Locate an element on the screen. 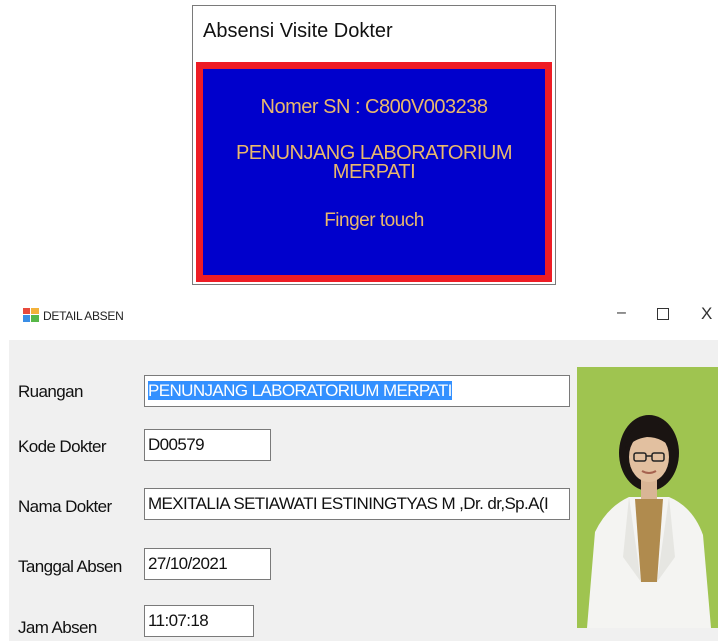 This screenshot has width=718, height=641. doctor-photo is located at coordinates (647, 497).